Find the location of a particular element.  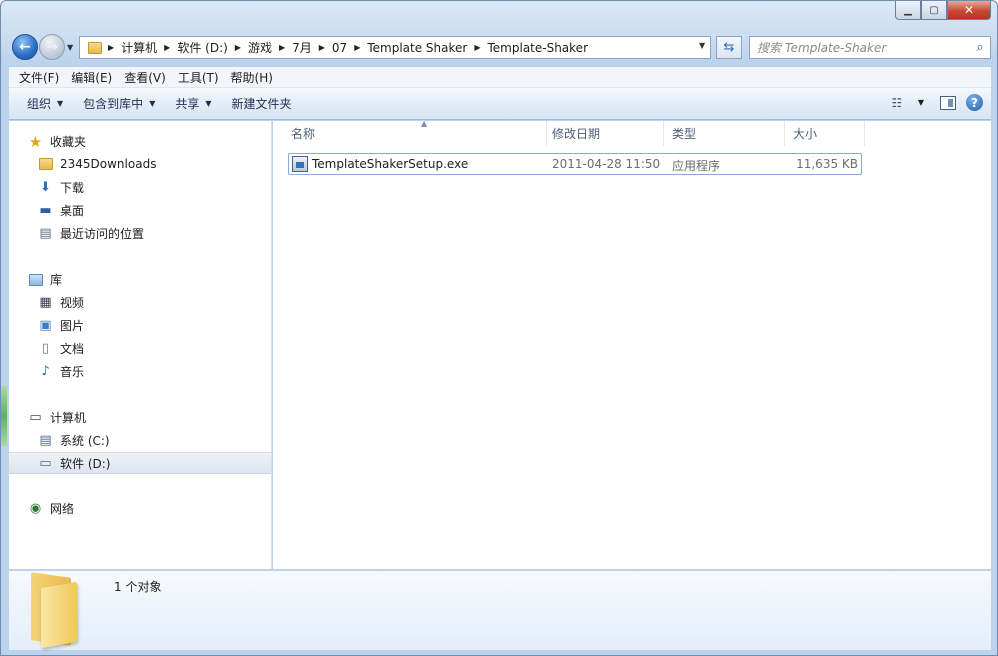

nav-item-drive-d: ▭ 软件 (D:) is located at coordinates (140, 463).